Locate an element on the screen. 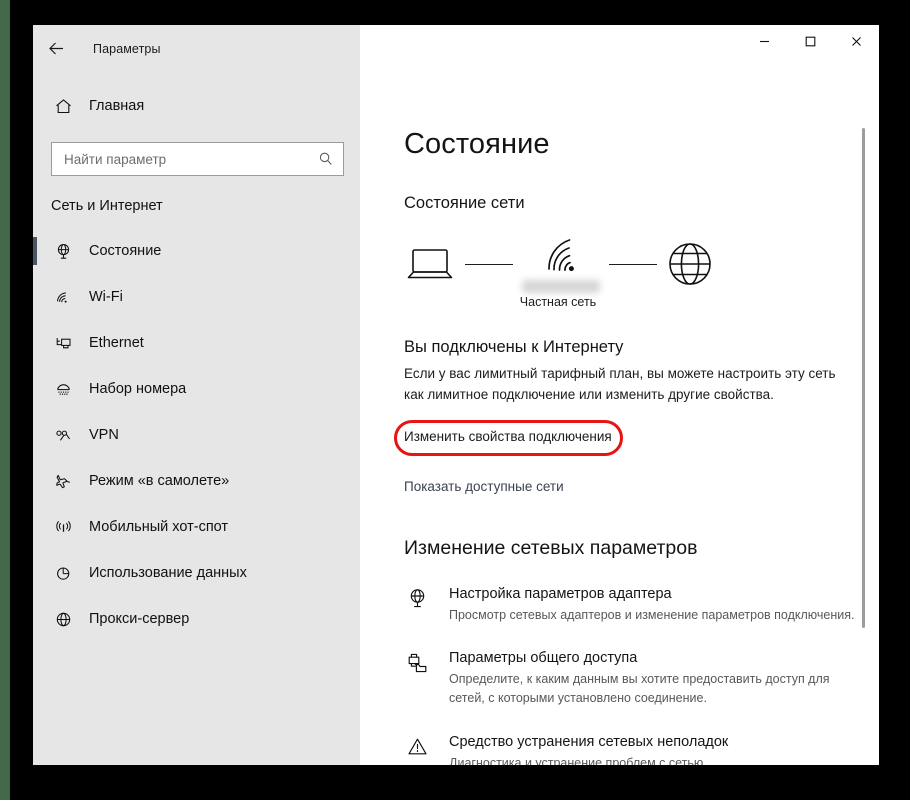  sidebar-item-home: Главная is located at coordinates (196, 106).